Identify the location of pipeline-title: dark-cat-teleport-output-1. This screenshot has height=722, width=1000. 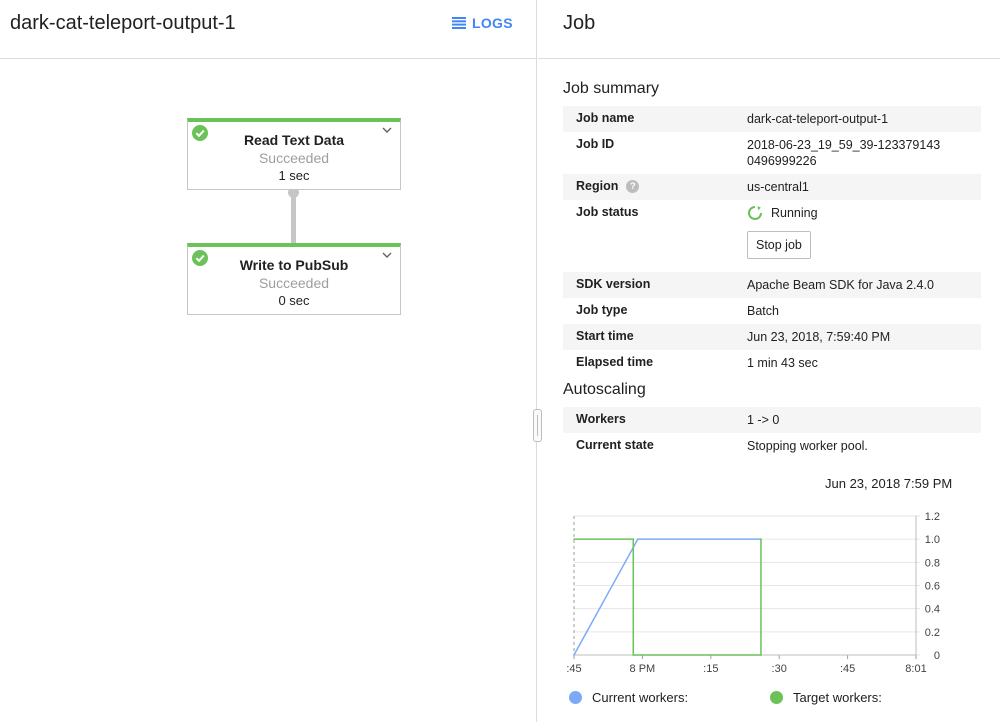
(123, 23).